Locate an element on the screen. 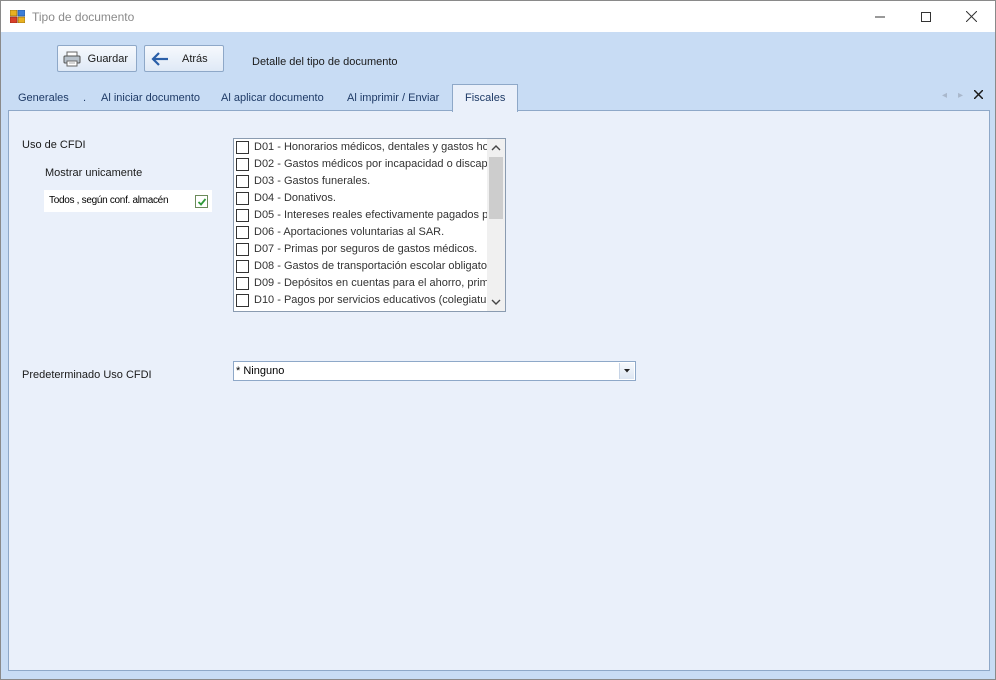  toolbar-caption: Detalle del tipo de documento is located at coordinates (325, 62).